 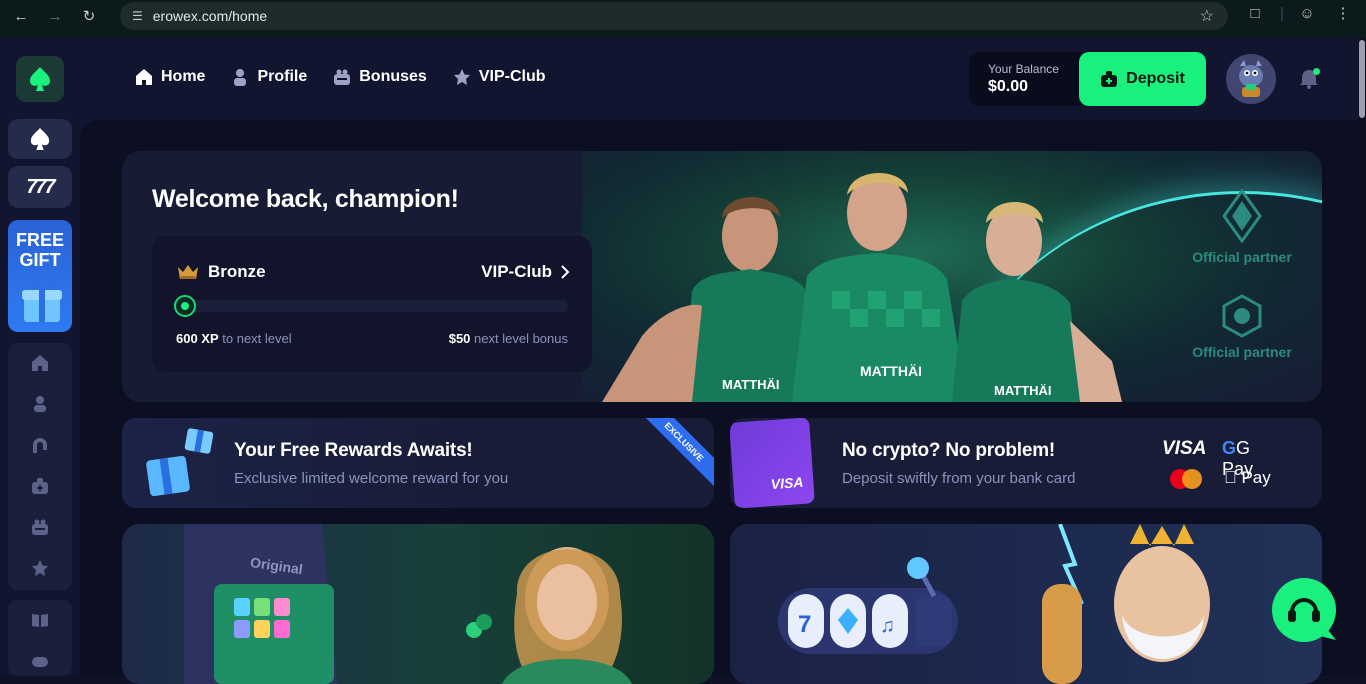 What do you see at coordinates (40, 363) in the screenshot?
I see `sidebar-home-icon` at bounding box center [40, 363].